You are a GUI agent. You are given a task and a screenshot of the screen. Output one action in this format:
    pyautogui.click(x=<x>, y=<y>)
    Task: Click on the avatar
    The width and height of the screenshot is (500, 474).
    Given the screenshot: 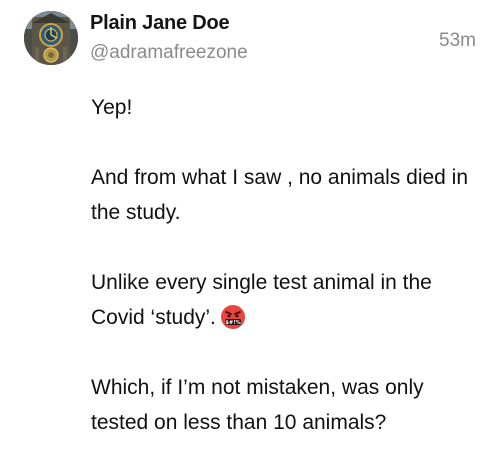 What is the action you would take?
    pyautogui.click(x=51, y=38)
    